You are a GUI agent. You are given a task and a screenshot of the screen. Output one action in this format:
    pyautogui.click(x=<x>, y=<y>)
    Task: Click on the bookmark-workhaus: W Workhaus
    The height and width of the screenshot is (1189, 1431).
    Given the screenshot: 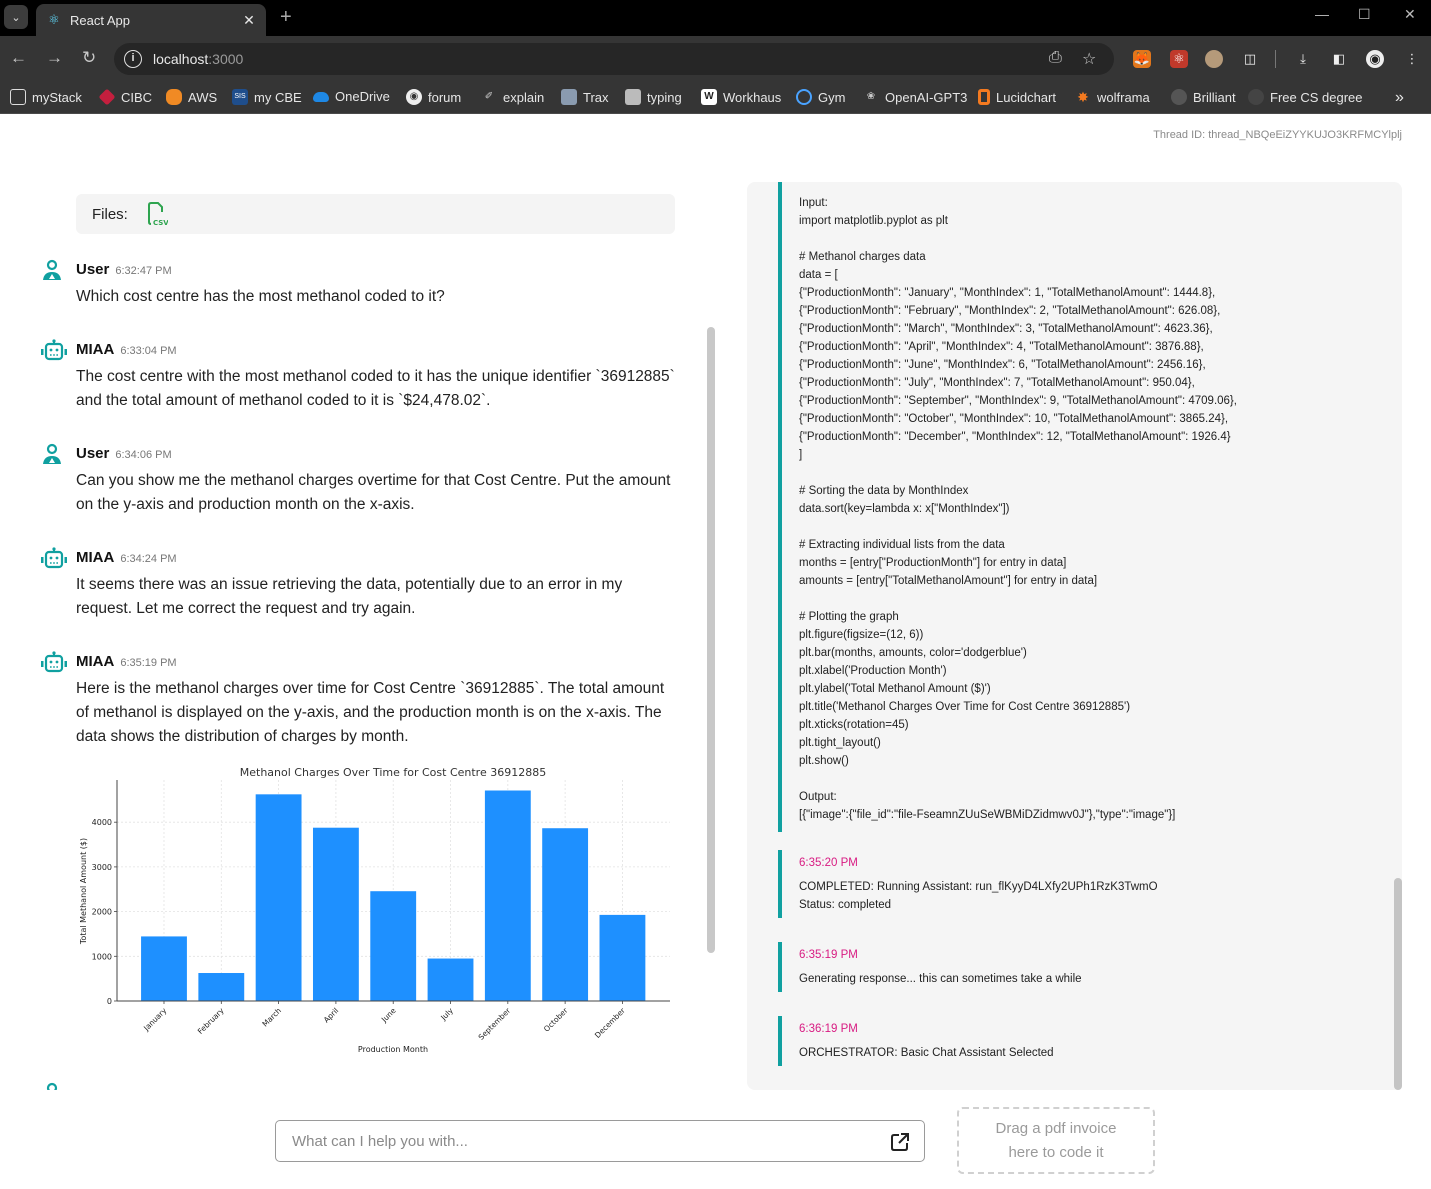 What is the action you would take?
    pyautogui.click(x=741, y=97)
    